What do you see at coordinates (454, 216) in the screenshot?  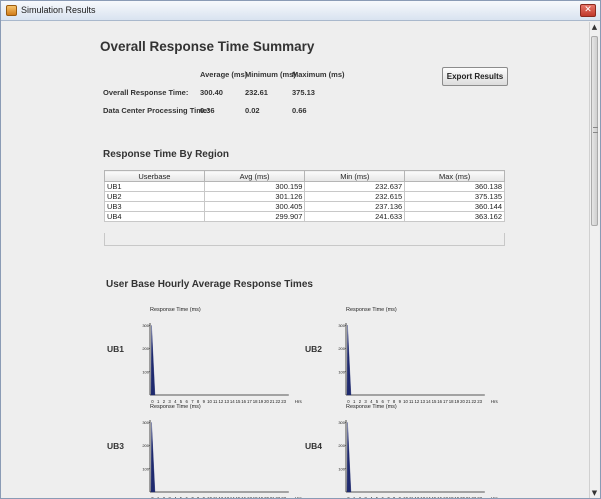 I see `cell-max: 363.162` at bounding box center [454, 216].